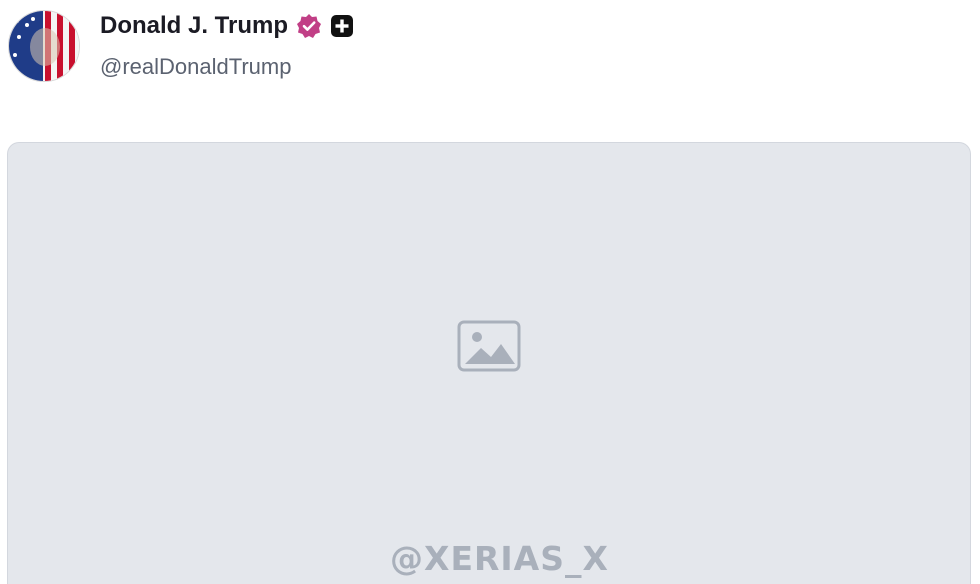 This screenshot has height=584, width=980. I want to click on name-row: Donald J. Trump, so click(227, 26).